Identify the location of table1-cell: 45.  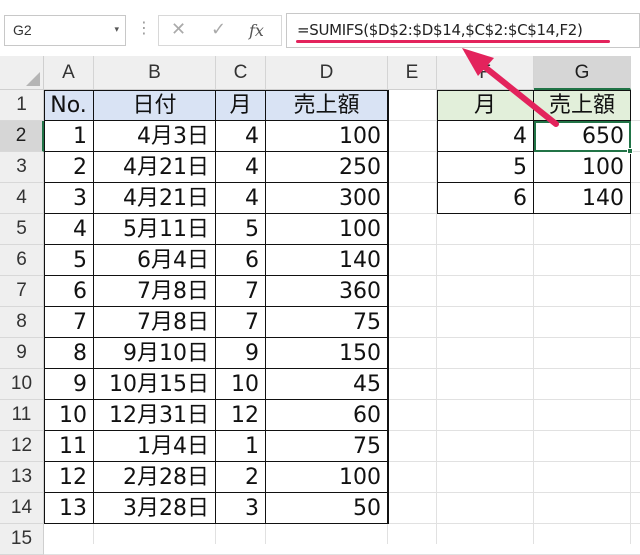
(327, 384).